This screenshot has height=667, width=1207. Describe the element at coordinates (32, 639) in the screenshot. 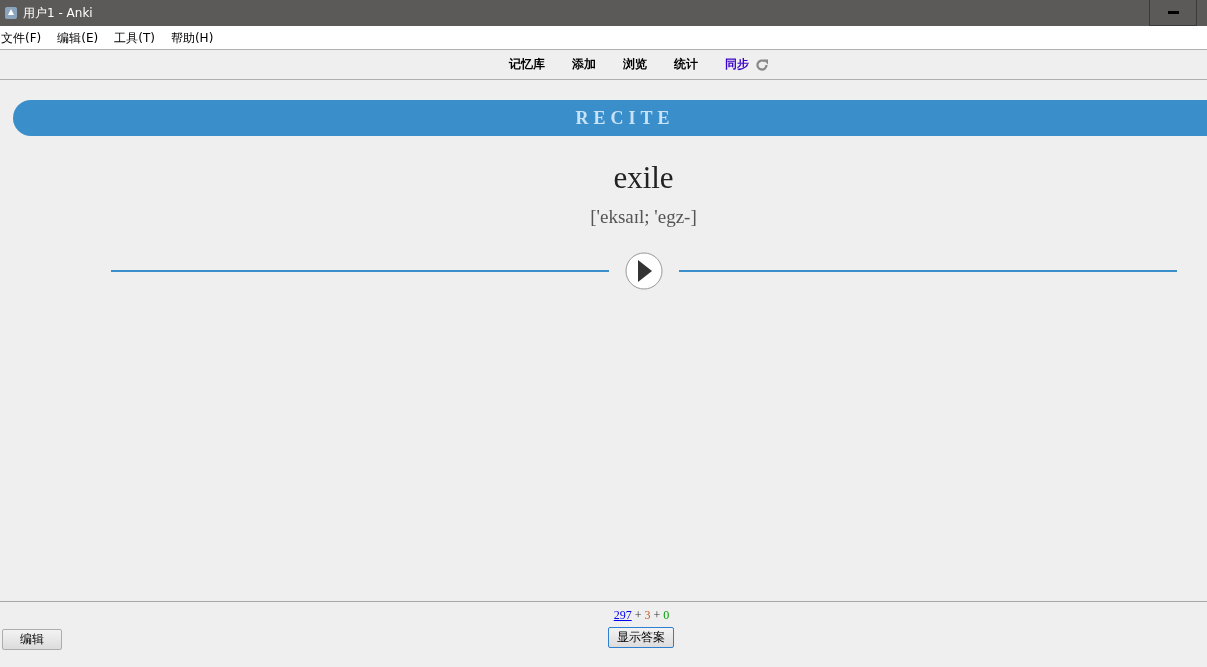

I see `edit-button: 编辑` at that location.